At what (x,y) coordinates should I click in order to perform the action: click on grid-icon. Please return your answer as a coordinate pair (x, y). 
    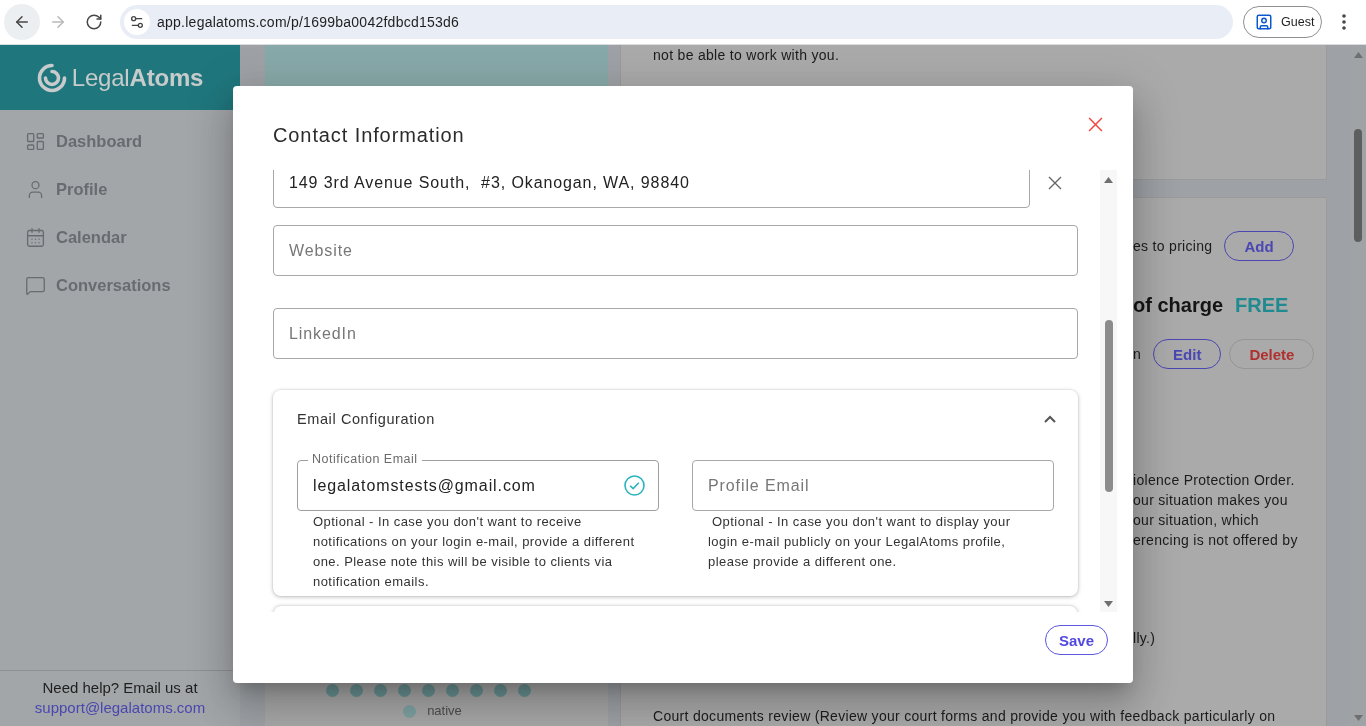
    Looking at the image, I should click on (35, 141).